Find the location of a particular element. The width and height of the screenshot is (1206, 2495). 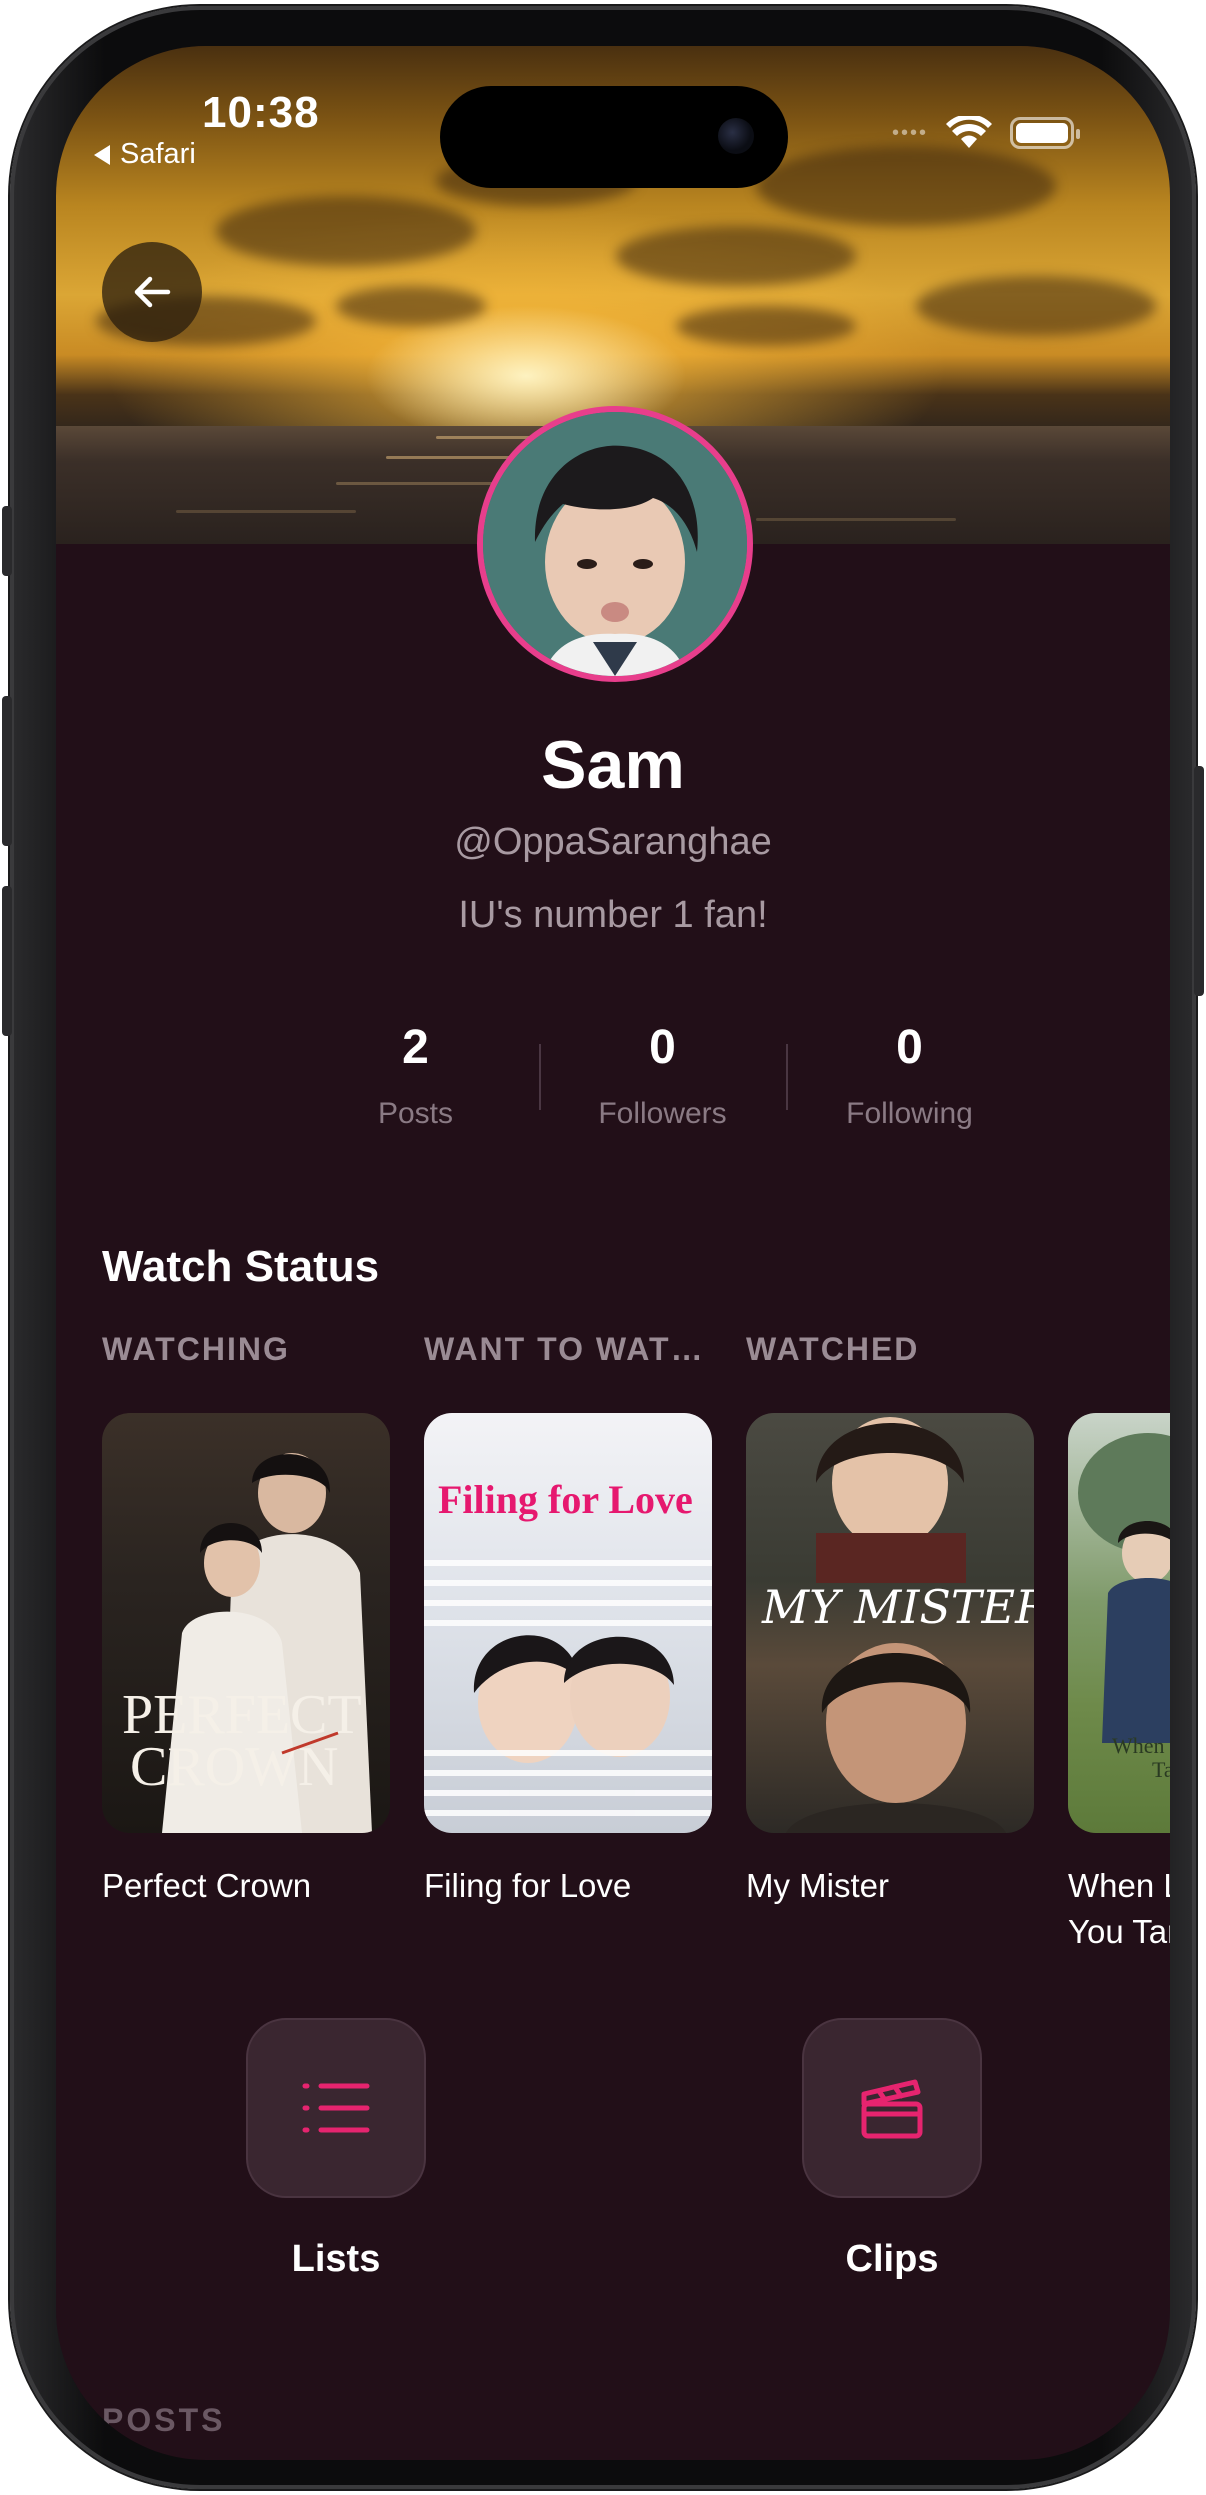

watch-title: When L You Tar is located at coordinates (1119, 1907).